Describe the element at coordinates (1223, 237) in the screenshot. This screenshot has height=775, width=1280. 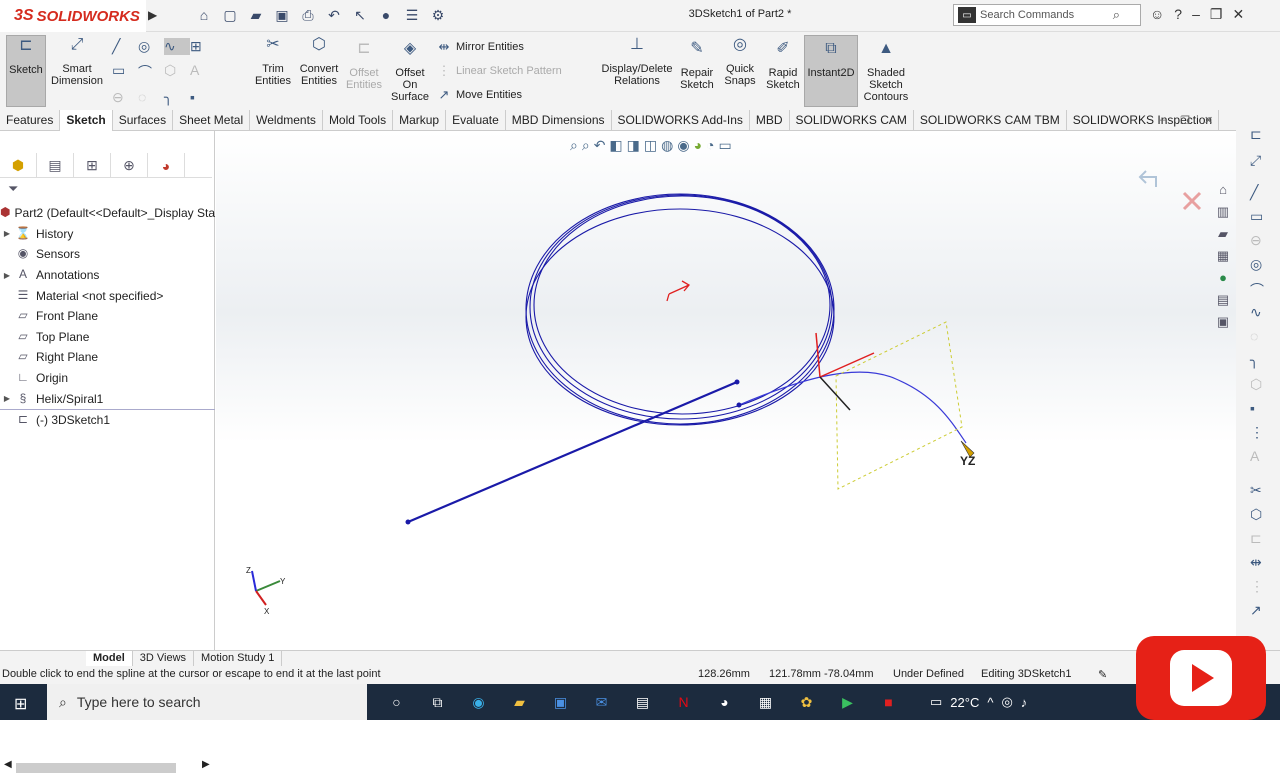
I see `file-explorer-icon: ▰` at that location.